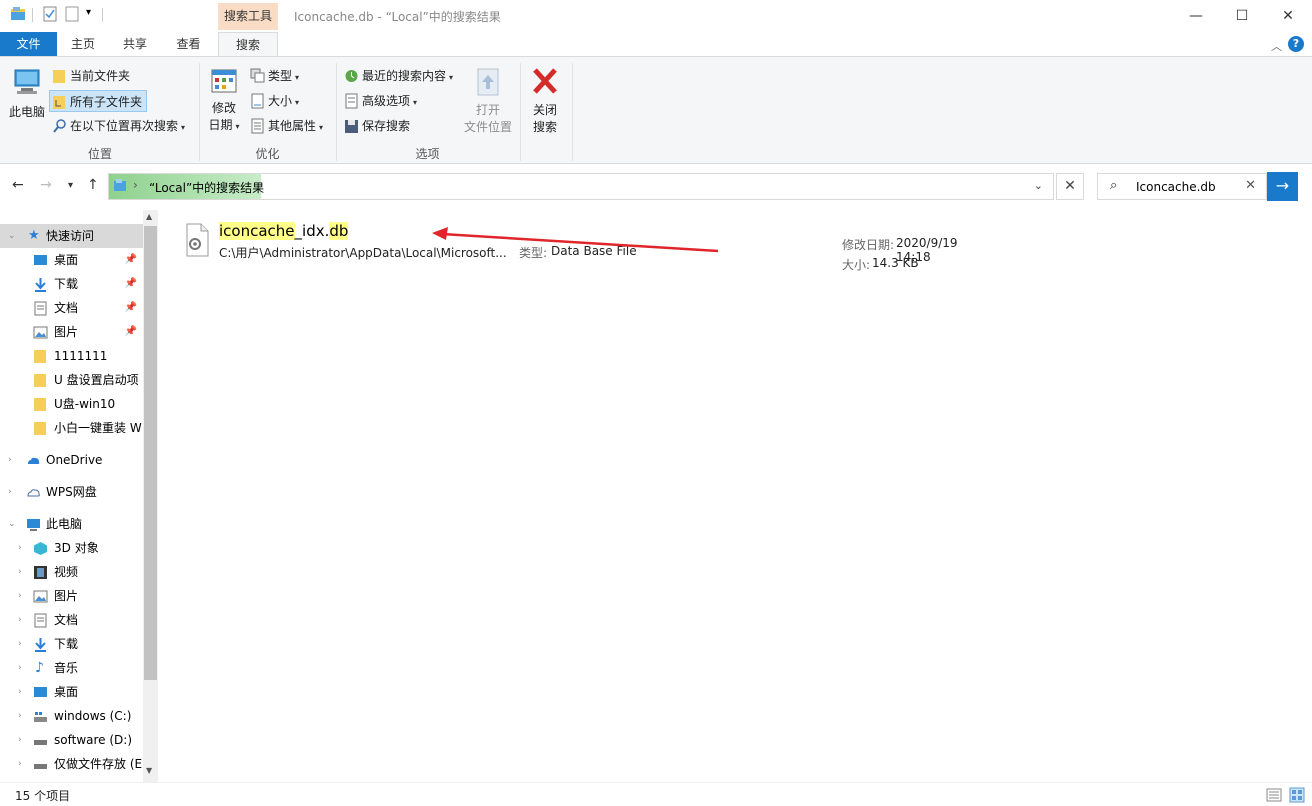  What do you see at coordinates (18, 185) in the screenshot?
I see `back-arrow-icon: ←` at bounding box center [18, 185].